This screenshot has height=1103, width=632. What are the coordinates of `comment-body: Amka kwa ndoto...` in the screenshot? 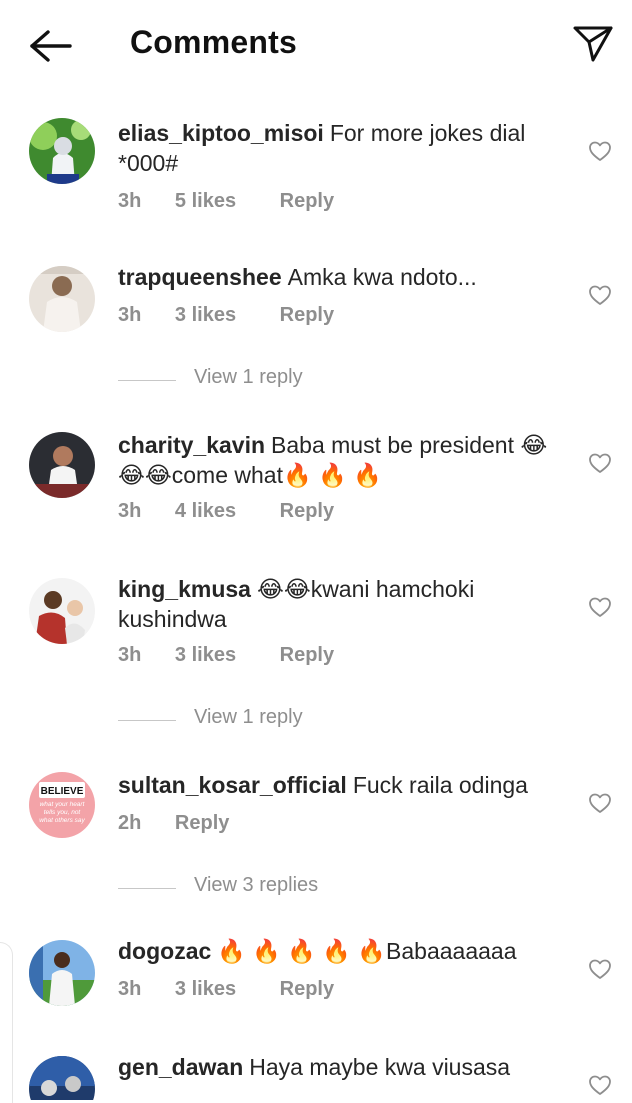 It's located at (382, 277).